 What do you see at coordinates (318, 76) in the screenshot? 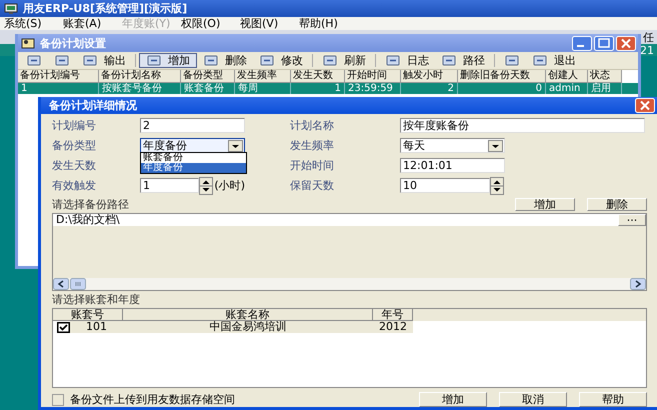
I see `column-header: 发生天数` at bounding box center [318, 76].